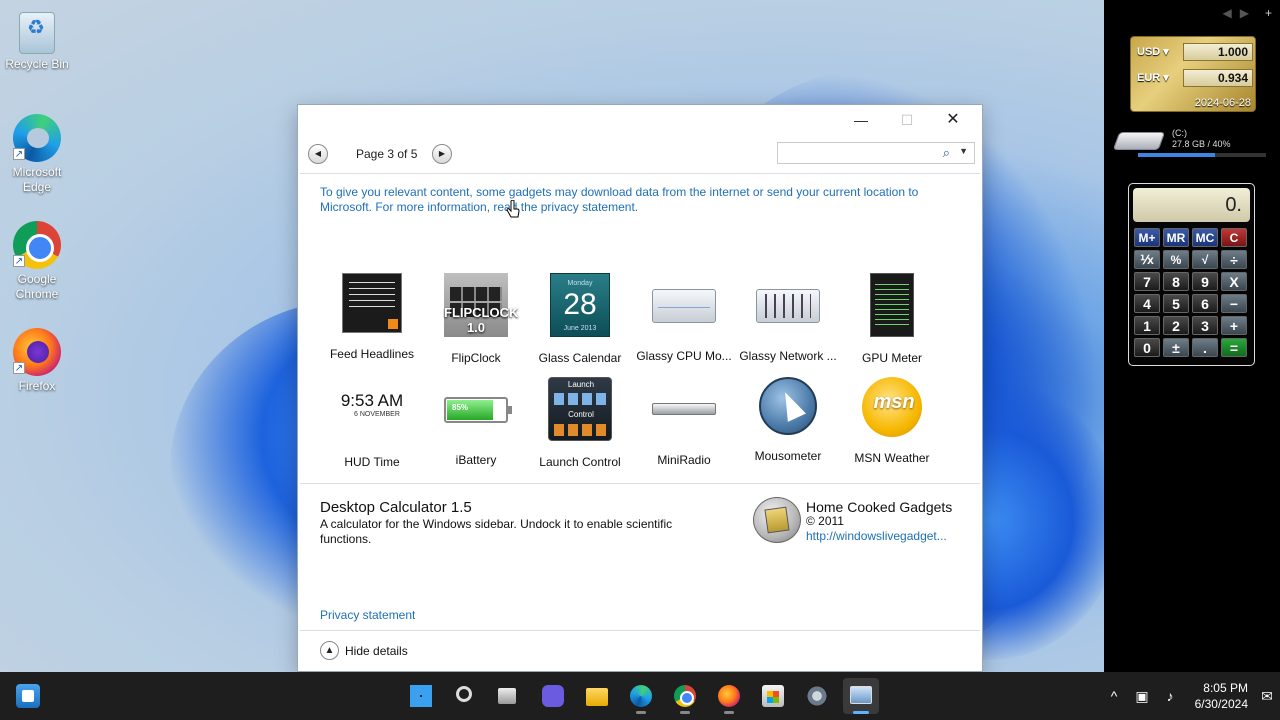  Describe the element at coordinates (28, 696) in the screenshot. I see `widgets-button` at that location.